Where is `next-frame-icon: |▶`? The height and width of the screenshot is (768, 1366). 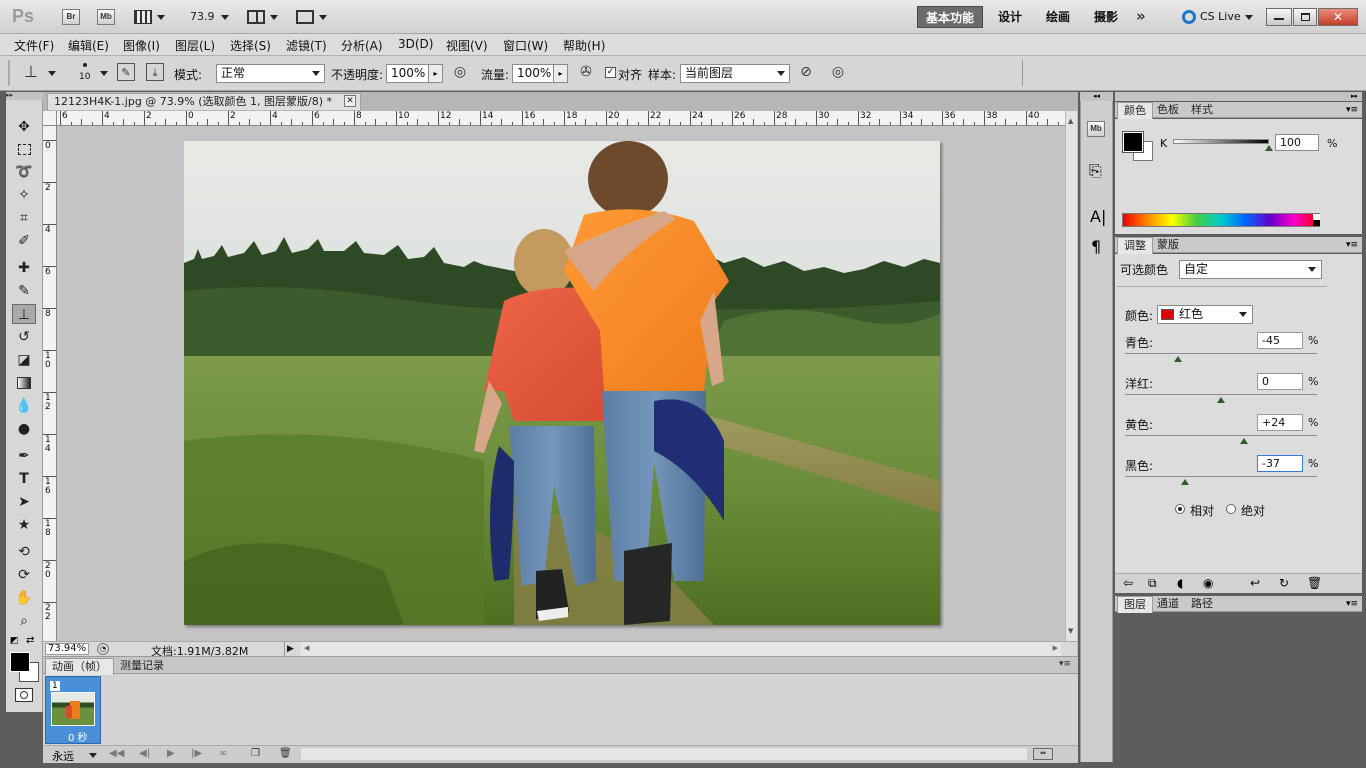
next-frame-icon: |▶ is located at coordinates (196, 753).